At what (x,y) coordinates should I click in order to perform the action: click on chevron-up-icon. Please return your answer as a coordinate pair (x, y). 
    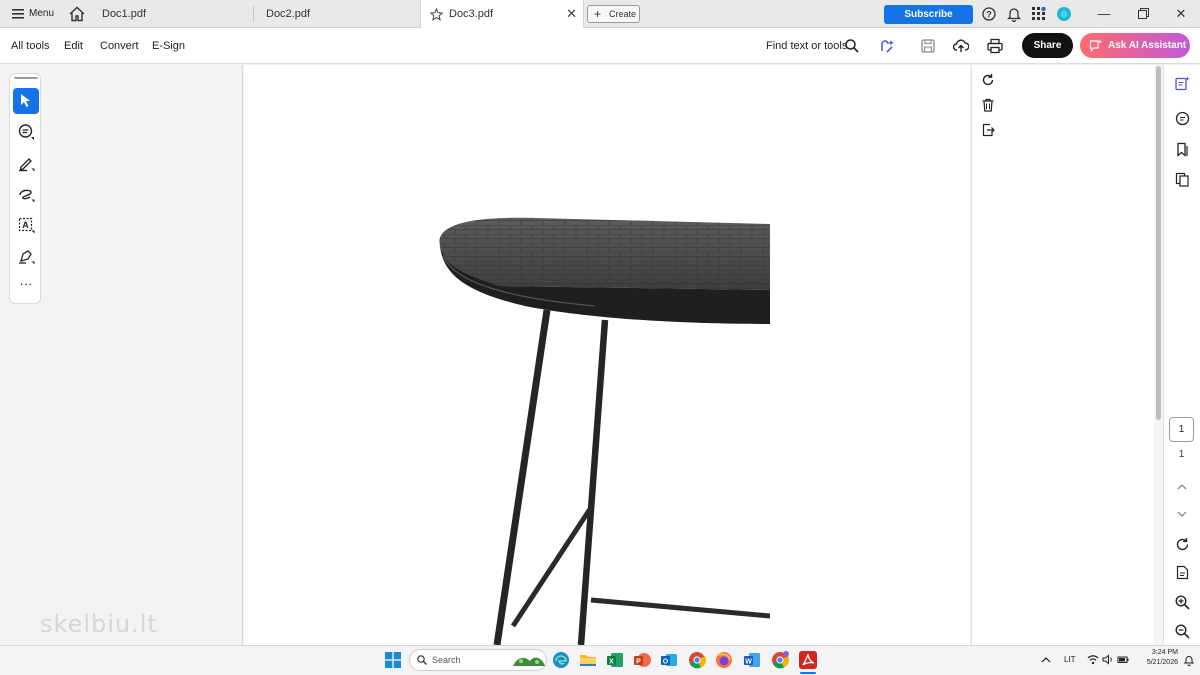
    Looking at the image, I should click on (1182, 487).